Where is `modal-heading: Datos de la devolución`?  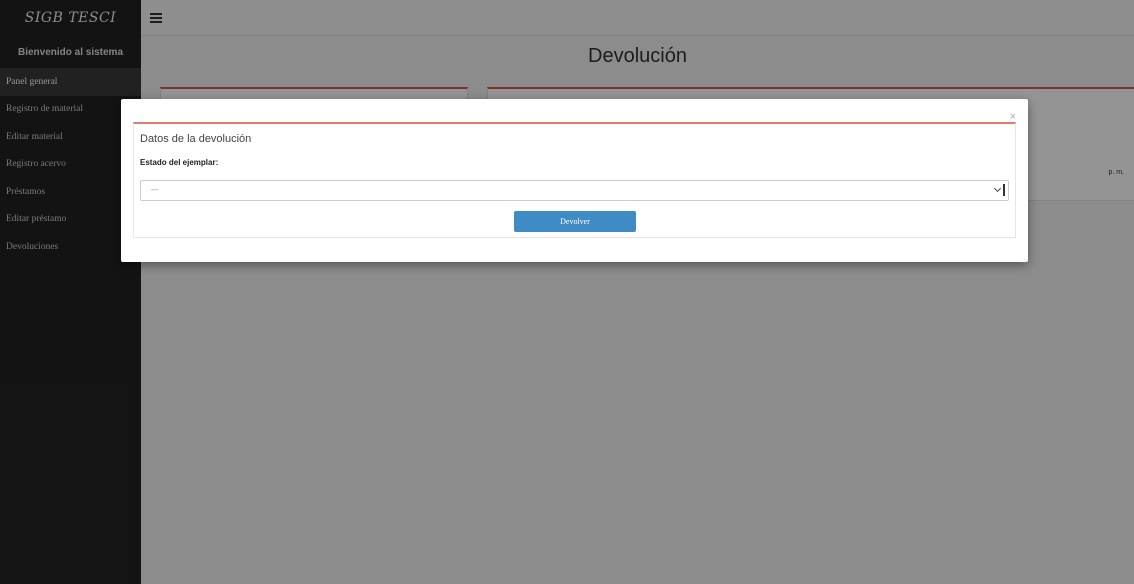
modal-heading: Datos de la devolución is located at coordinates (196, 139).